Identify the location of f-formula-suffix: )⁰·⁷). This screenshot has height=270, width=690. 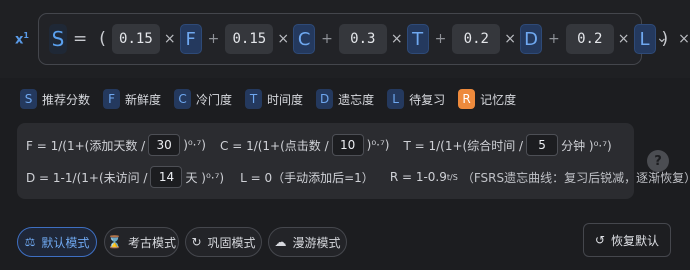
(194, 145).